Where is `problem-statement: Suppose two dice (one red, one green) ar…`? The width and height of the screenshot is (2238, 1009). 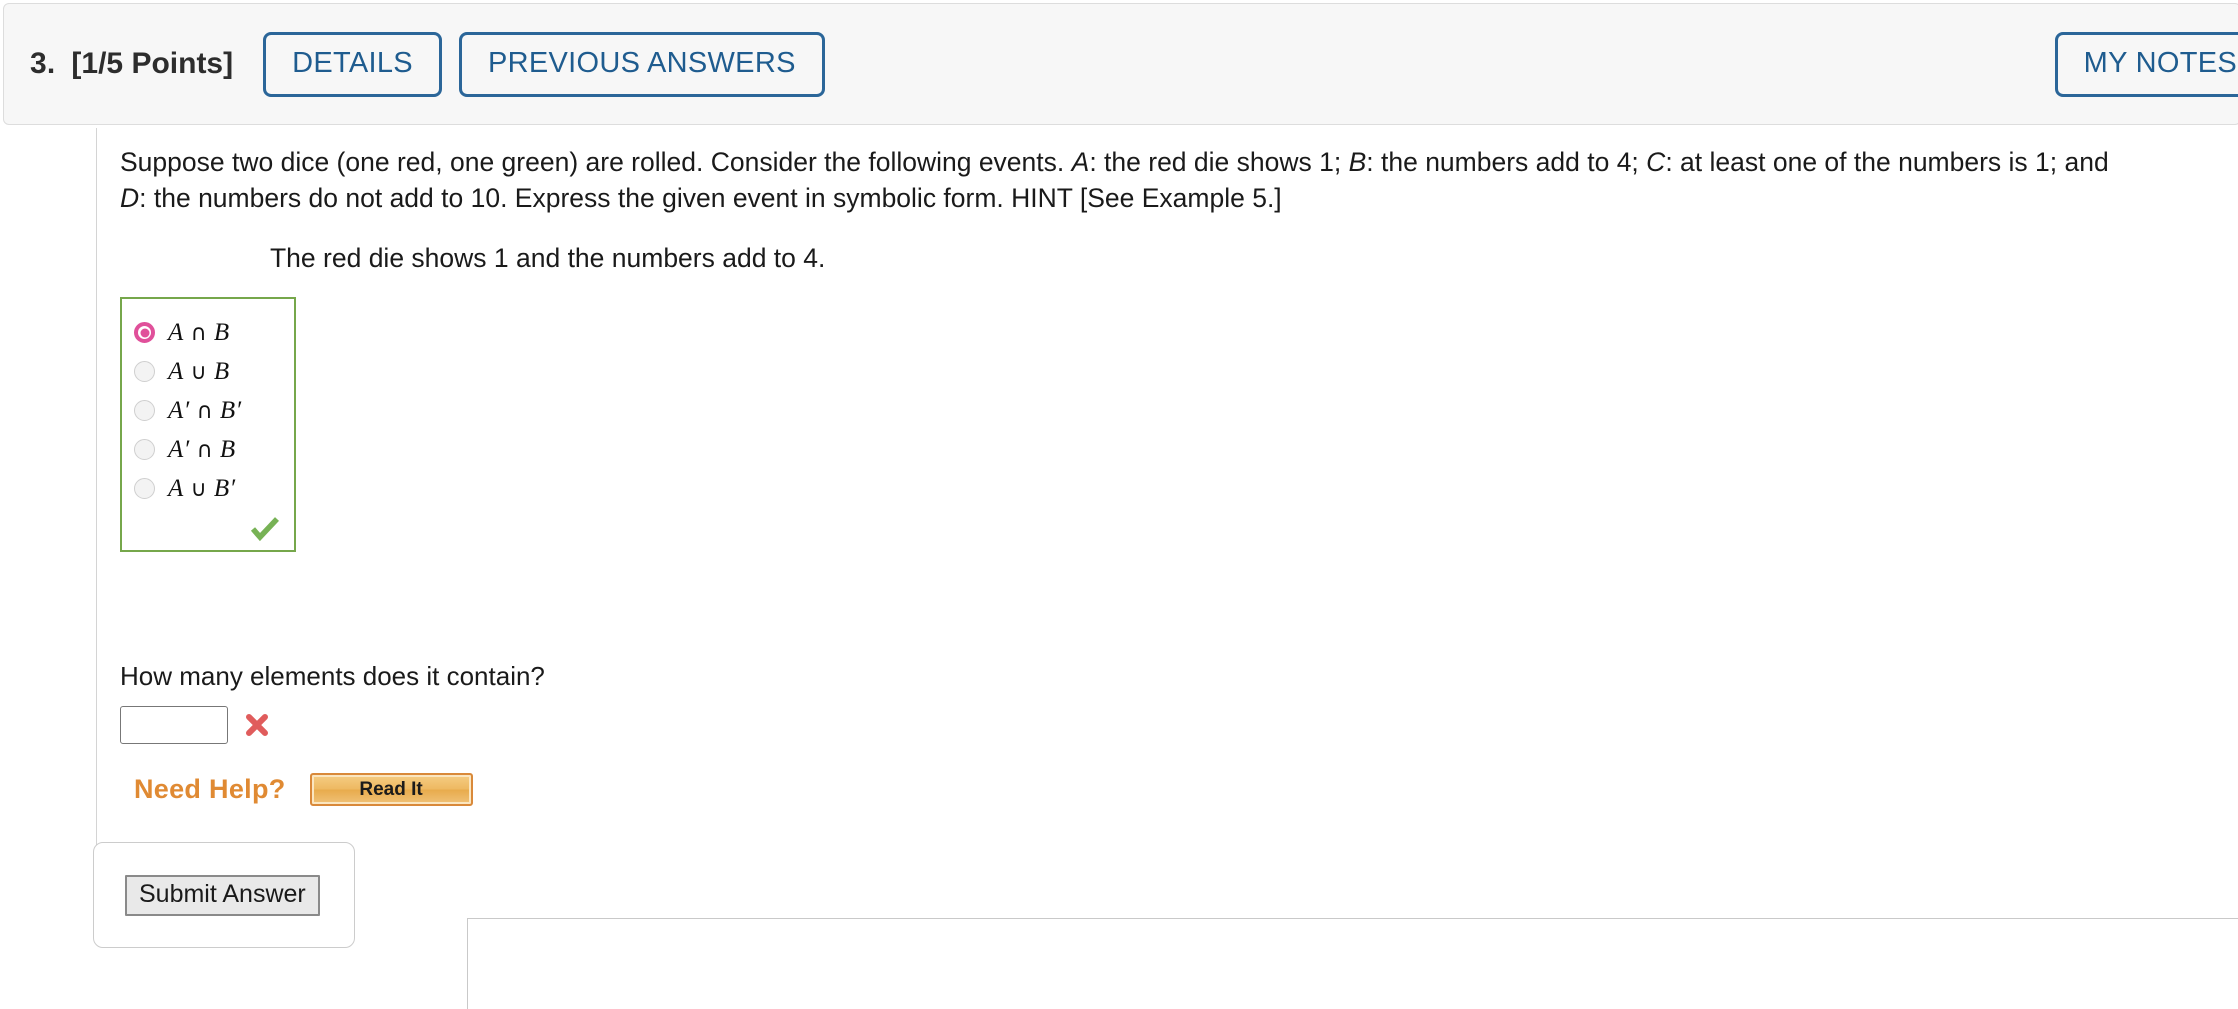 problem-statement: Suppose two dice (one red, one green) ar… is located at coordinates (1125, 180).